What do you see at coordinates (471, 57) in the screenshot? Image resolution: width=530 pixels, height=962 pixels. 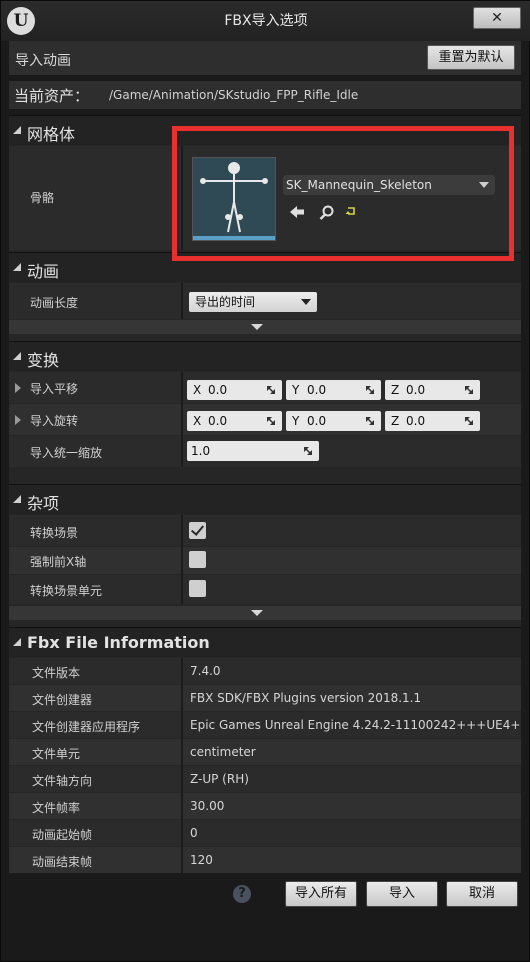 I see `reset-to-default-button: 重置为默认` at bounding box center [471, 57].